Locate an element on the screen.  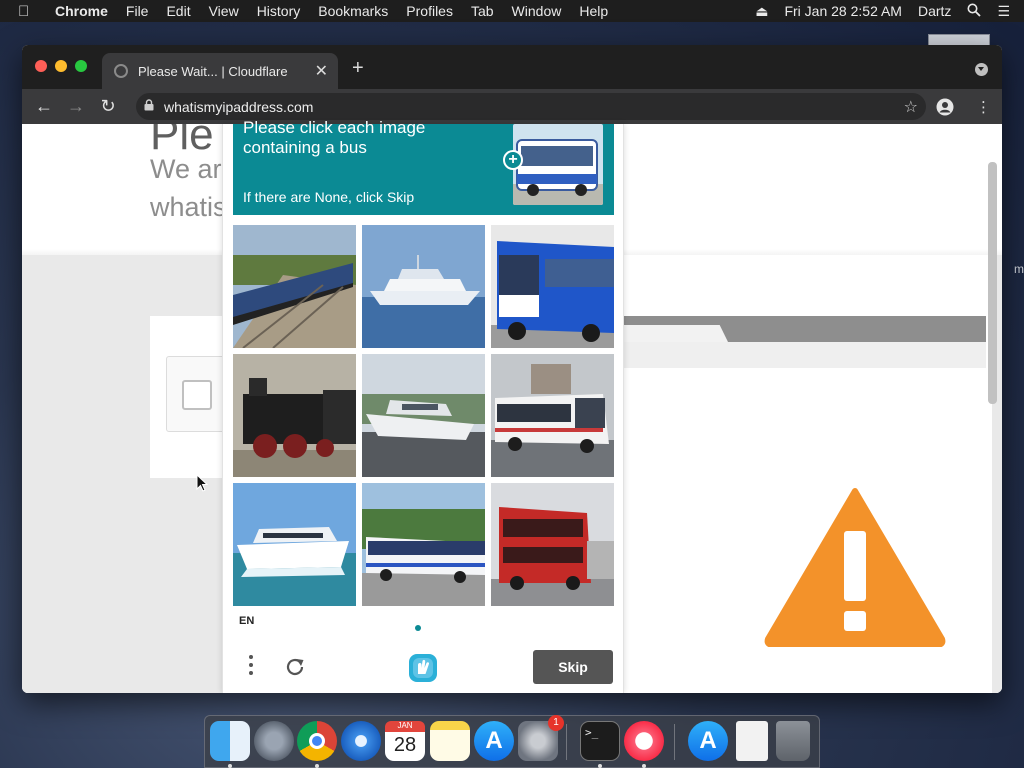
mouse-cursor-icon is located at coordinates (202, 483).